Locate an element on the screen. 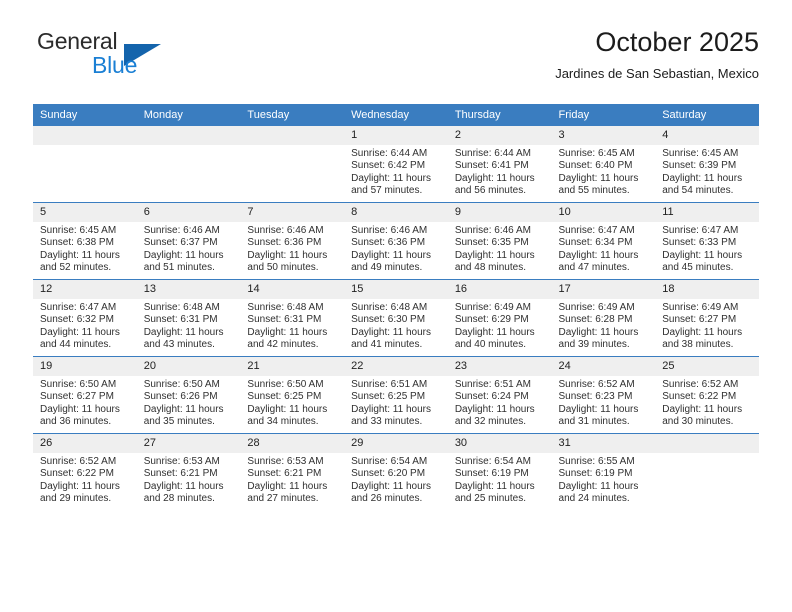 Image resolution: width=792 pixels, height=612 pixels. sunset-text: Sunset: 6:33 PM is located at coordinates (699, 243).